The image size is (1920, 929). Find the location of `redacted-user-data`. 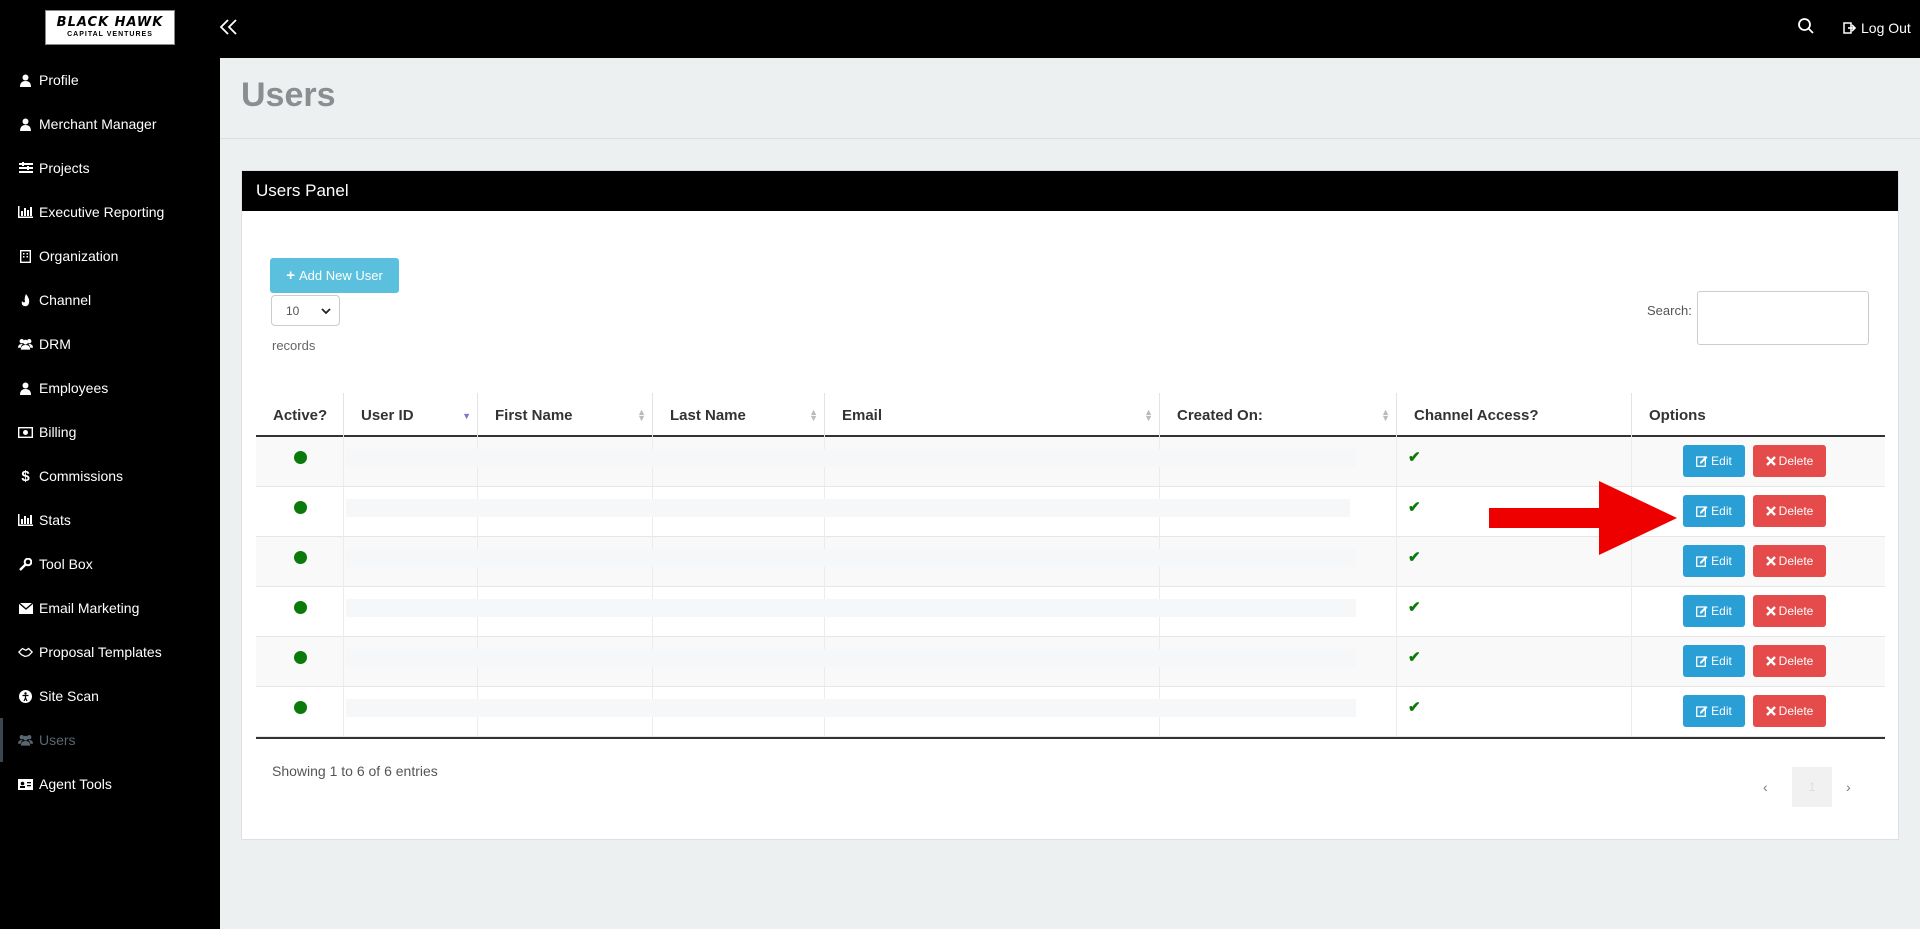

redacted-user-data is located at coordinates (848, 508).